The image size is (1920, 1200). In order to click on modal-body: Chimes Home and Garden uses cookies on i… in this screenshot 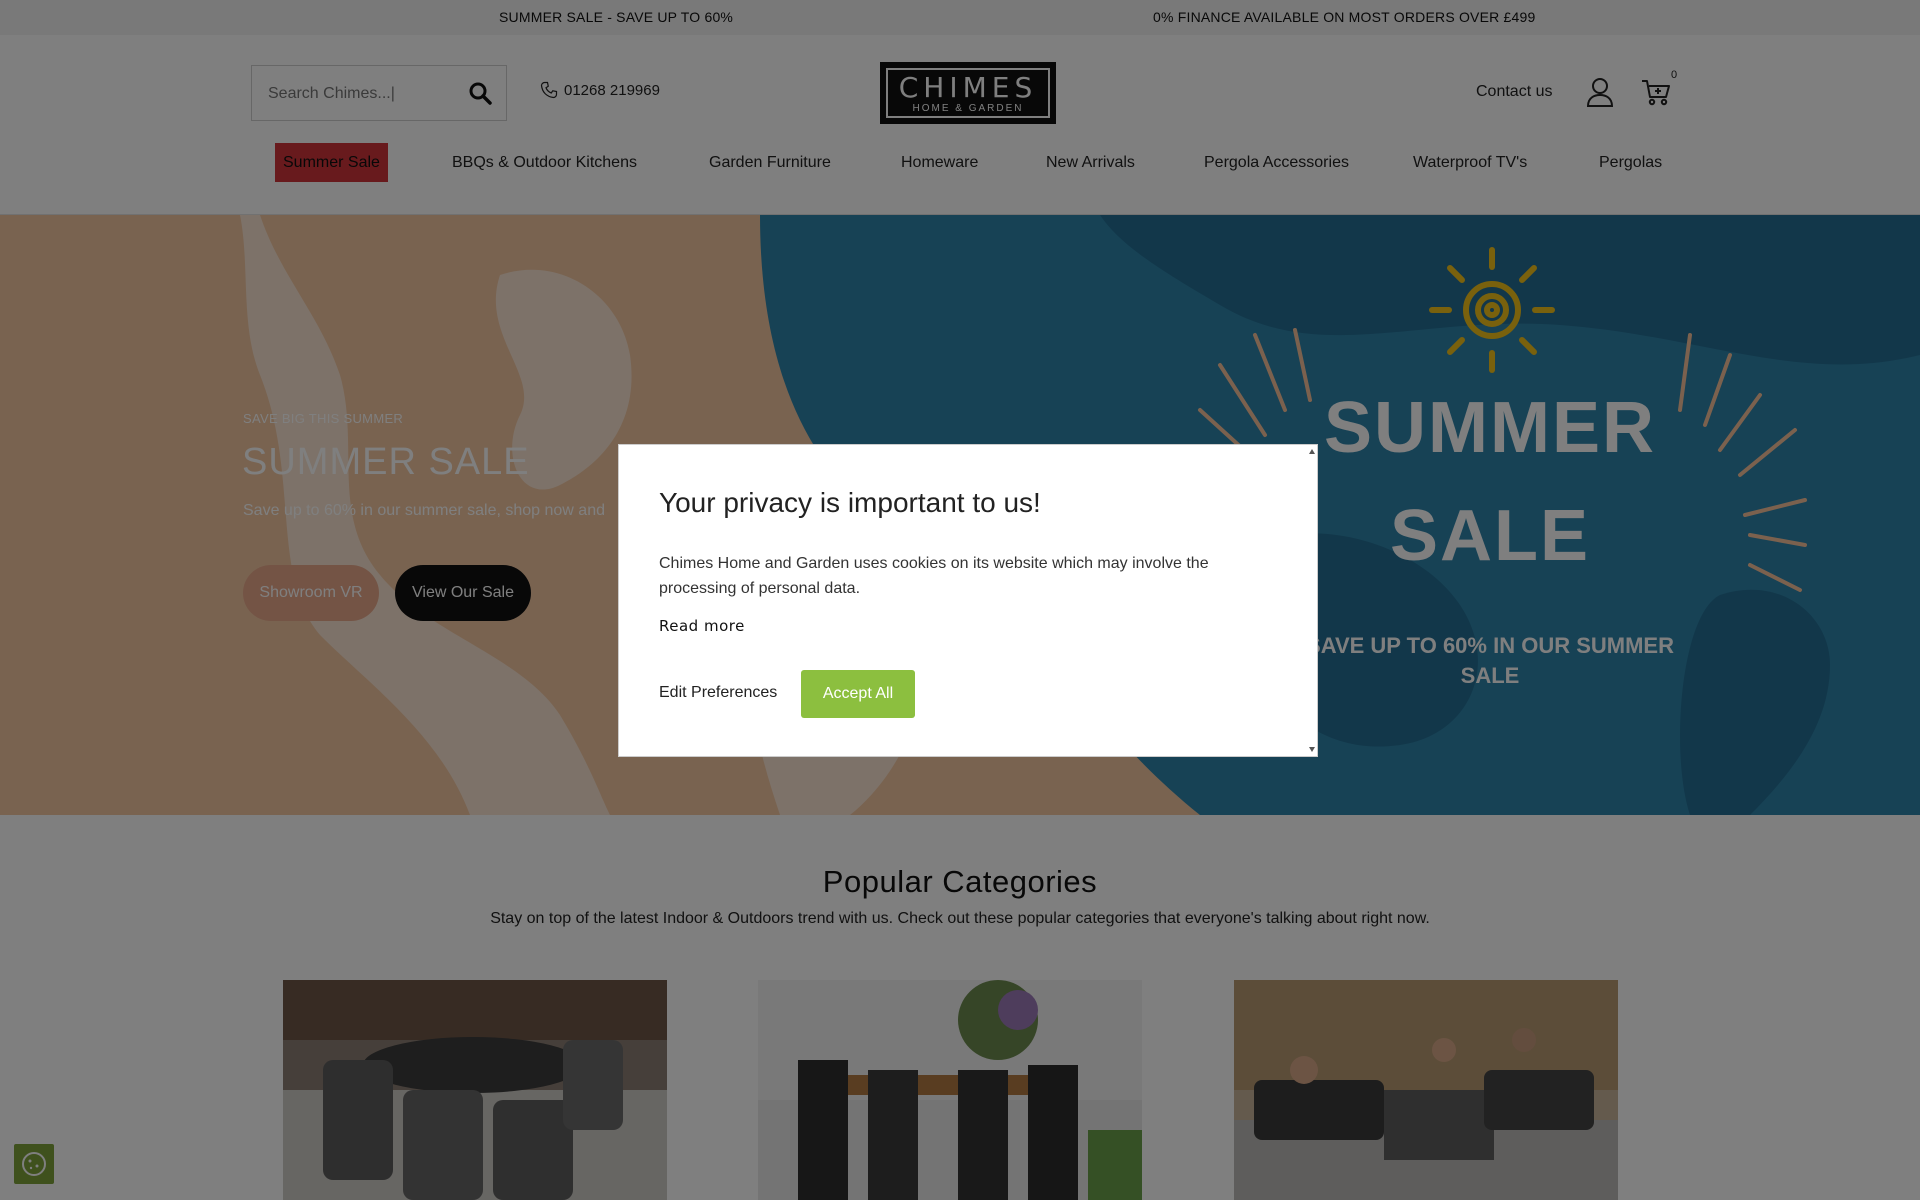, I will do `click(934, 576)`.